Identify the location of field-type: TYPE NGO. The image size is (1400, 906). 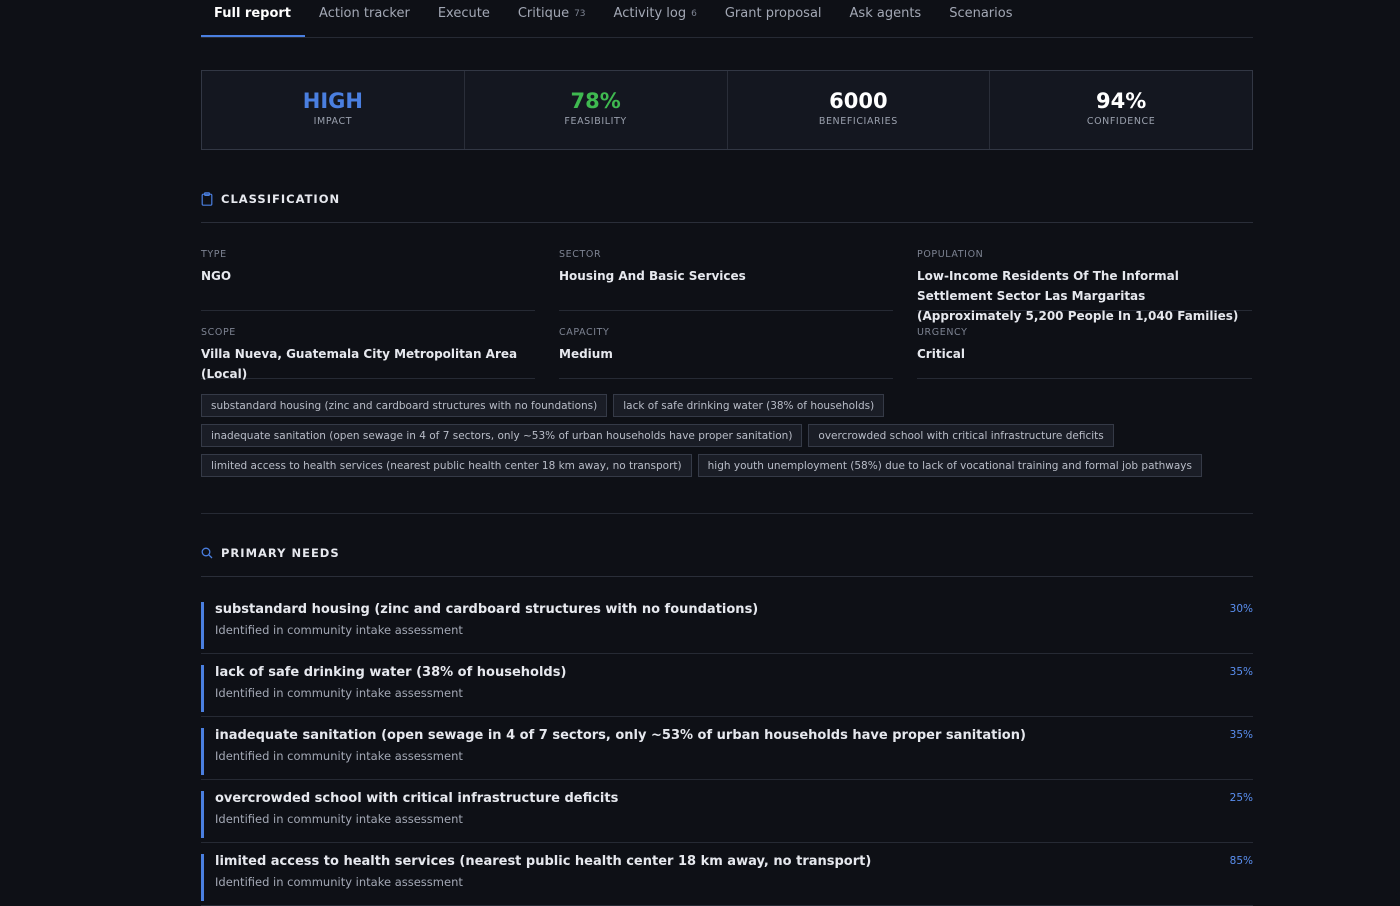
(368, 277).